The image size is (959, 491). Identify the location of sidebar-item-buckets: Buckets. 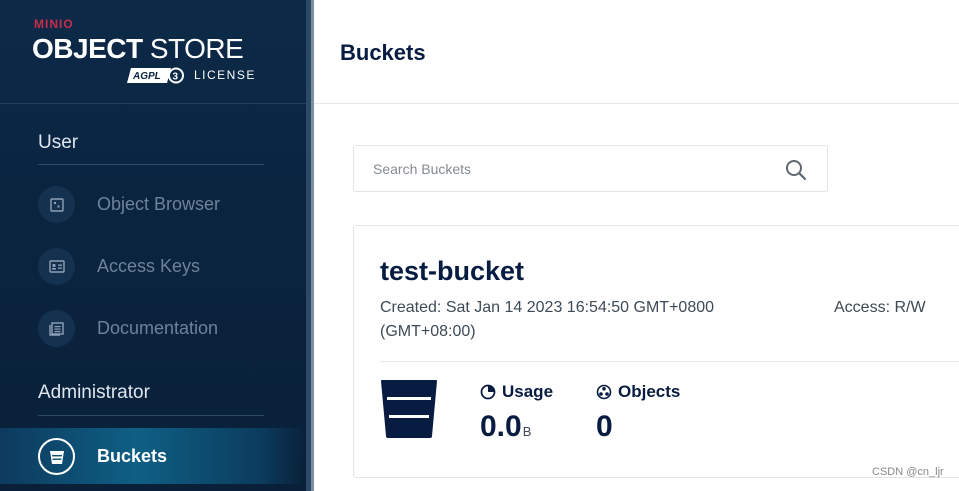
(153, 456).